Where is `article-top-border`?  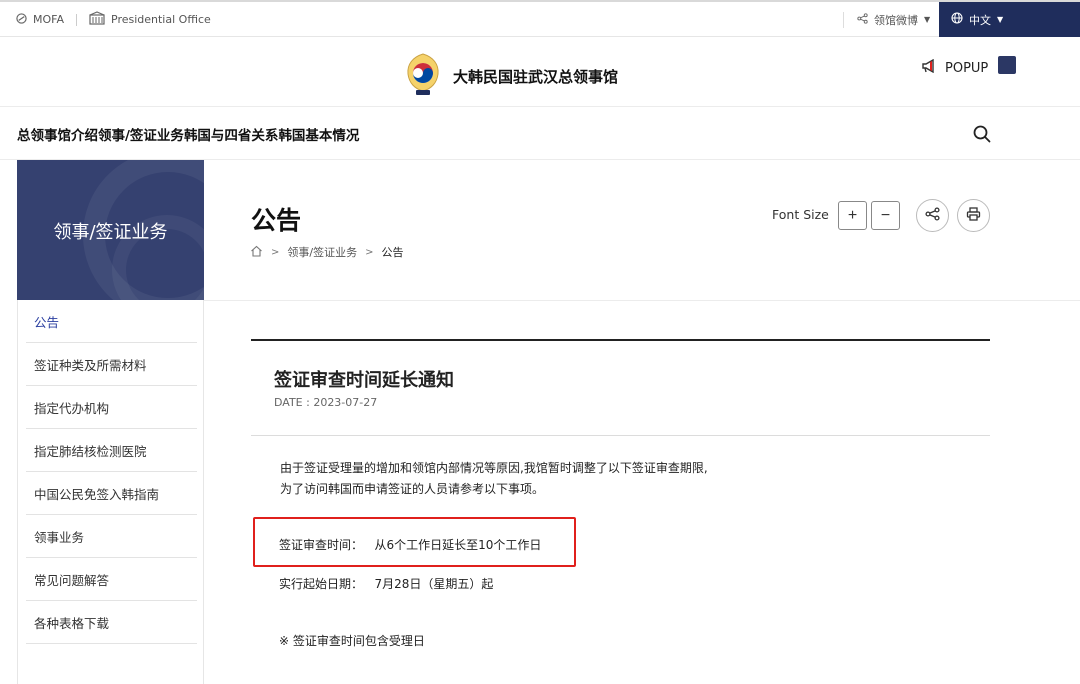 article-top-border is located at coordinates (620, 340).